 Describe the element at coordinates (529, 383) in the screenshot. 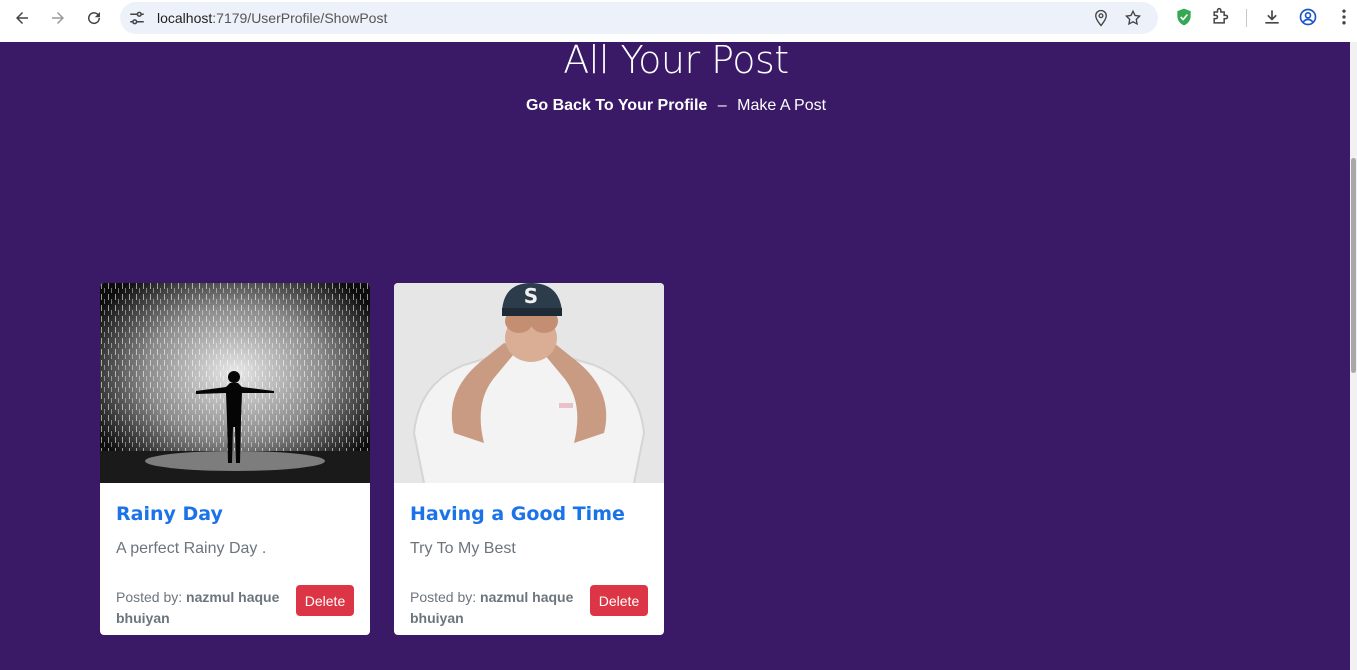

I see `post-image-man-cap: S` at that location.